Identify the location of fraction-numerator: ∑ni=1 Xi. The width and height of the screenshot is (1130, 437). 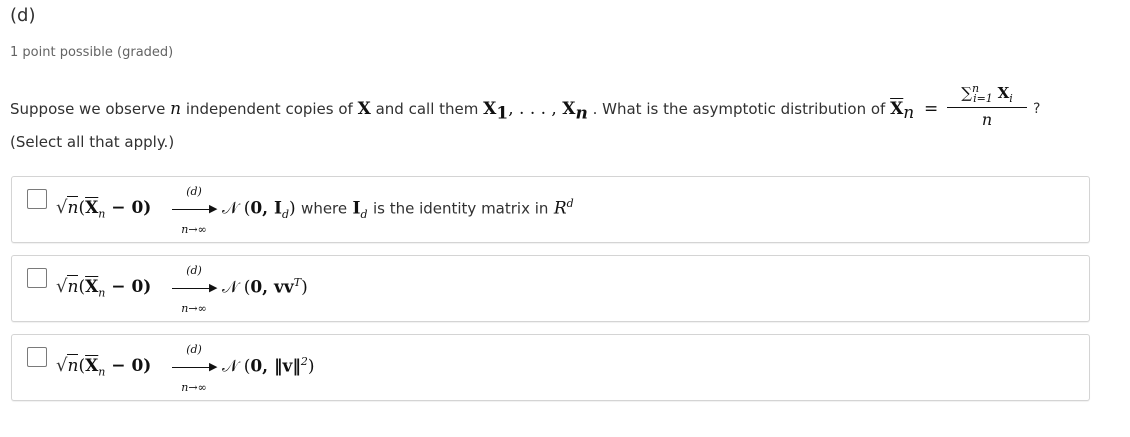
(987, 93).